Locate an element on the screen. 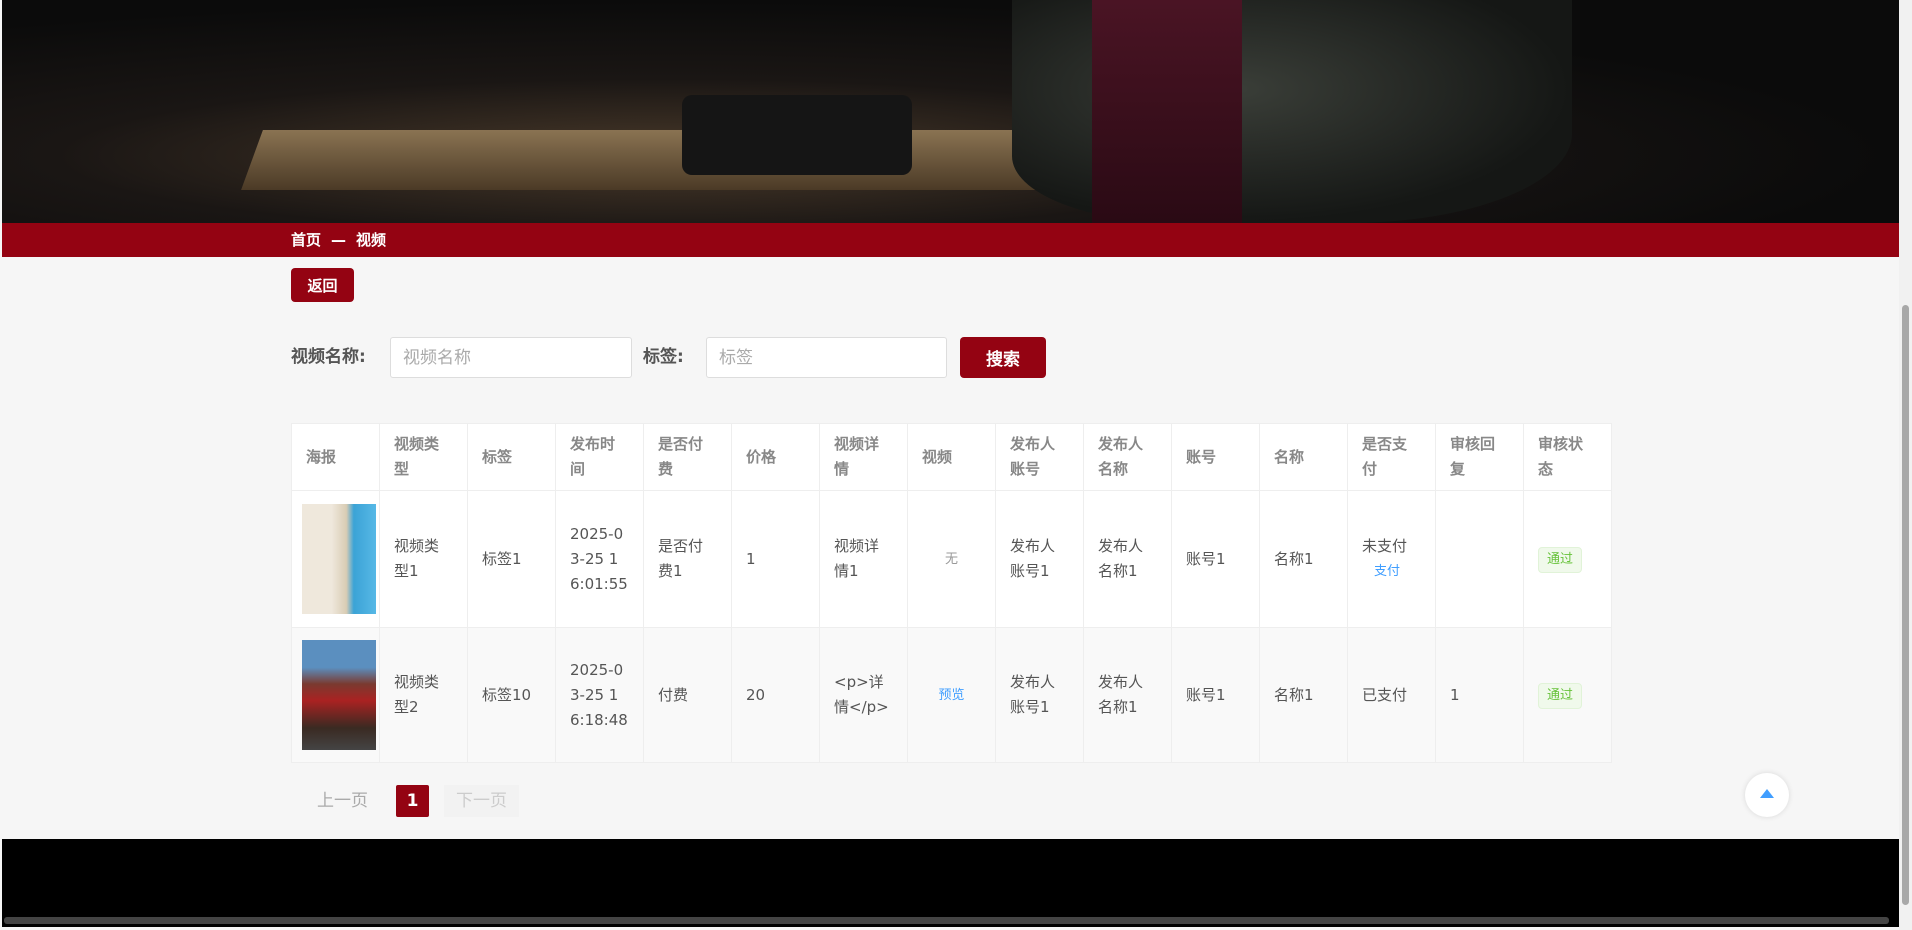 This screenshot has width=1912, height=930. cell-pay-status: 未支付 is located at coordinates (1385, 546).